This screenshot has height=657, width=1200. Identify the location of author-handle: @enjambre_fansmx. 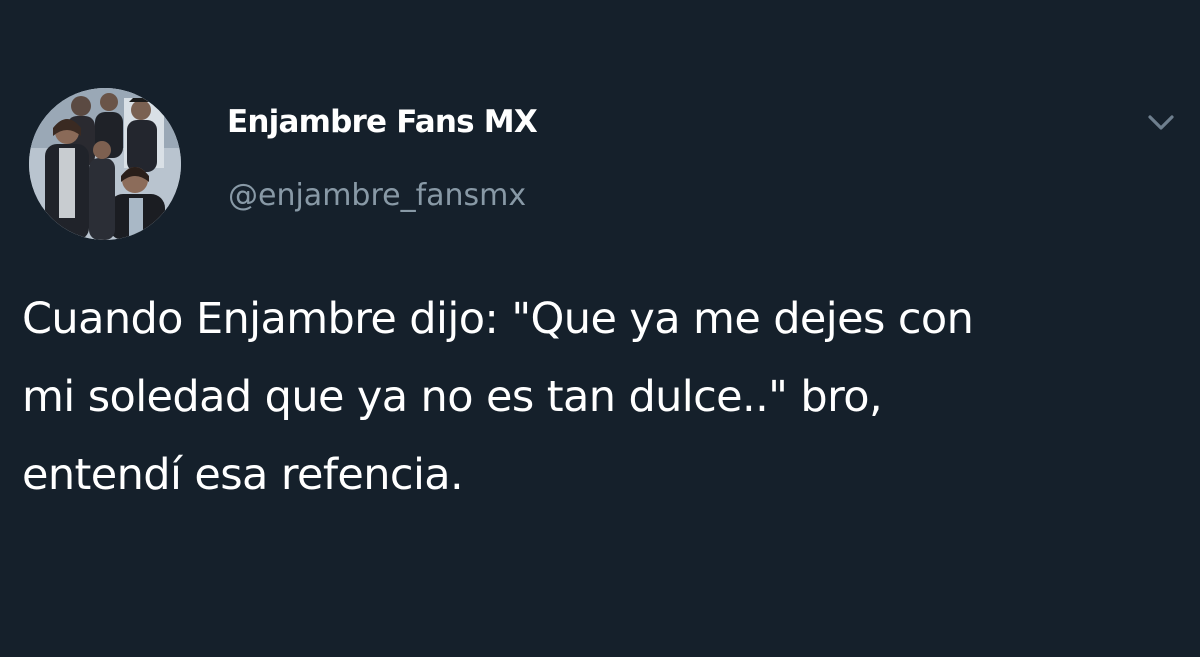
(377, 195).